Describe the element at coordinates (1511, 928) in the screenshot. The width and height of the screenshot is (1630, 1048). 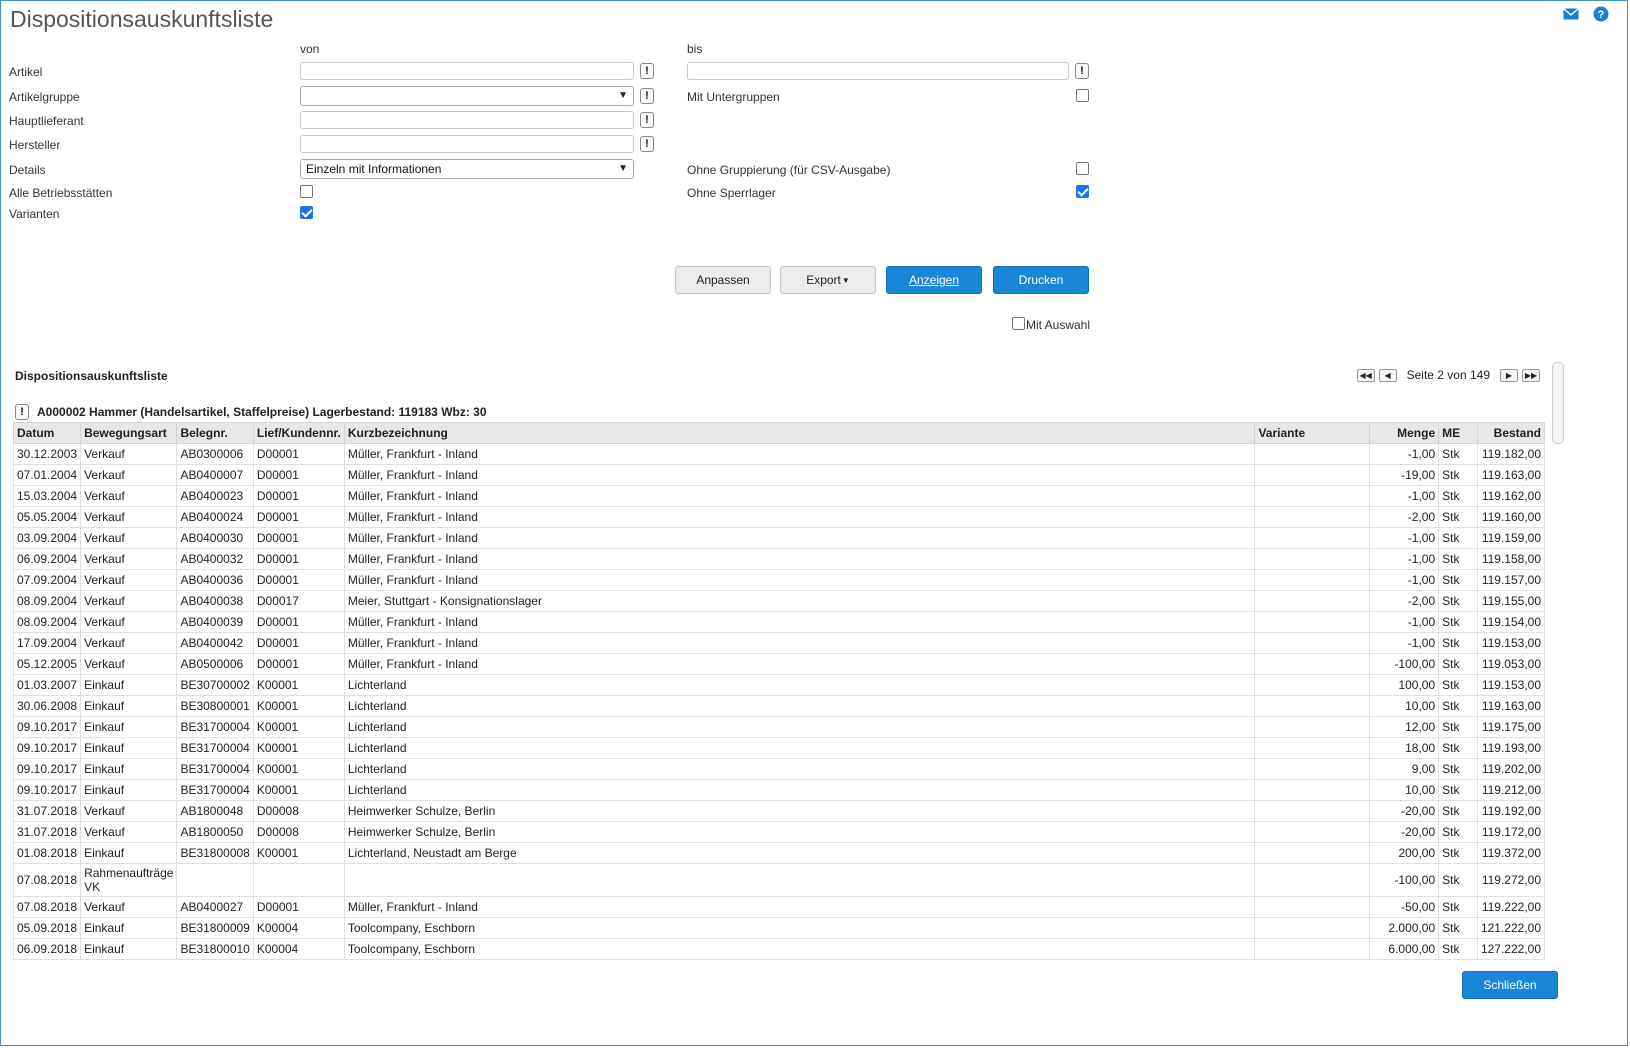
I see `table-cell: 121.222,00` at that location.